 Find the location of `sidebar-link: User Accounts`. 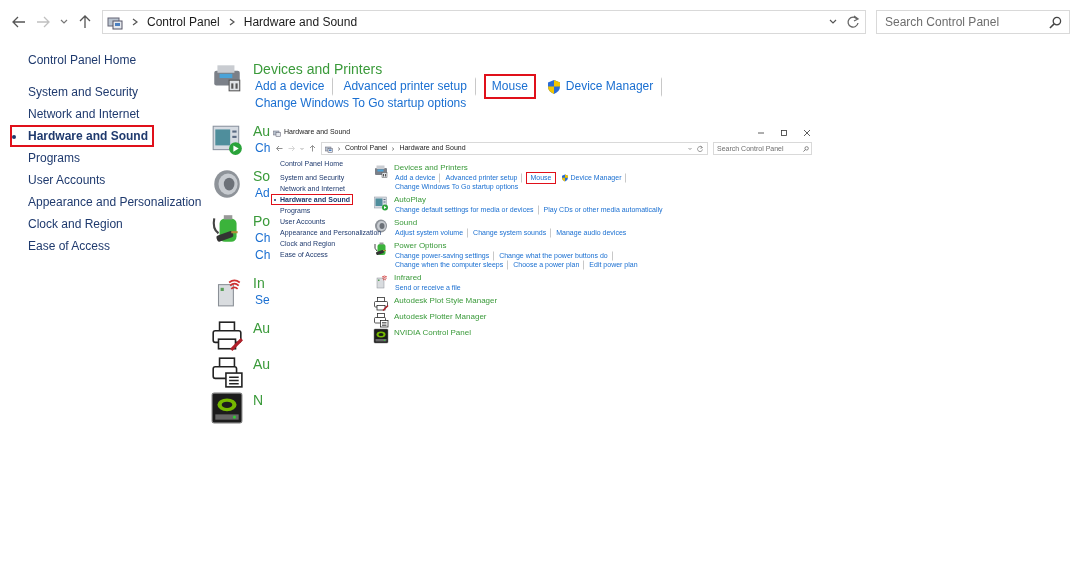

sidebar-link: User Accounts is located at coordinates (61, 180).